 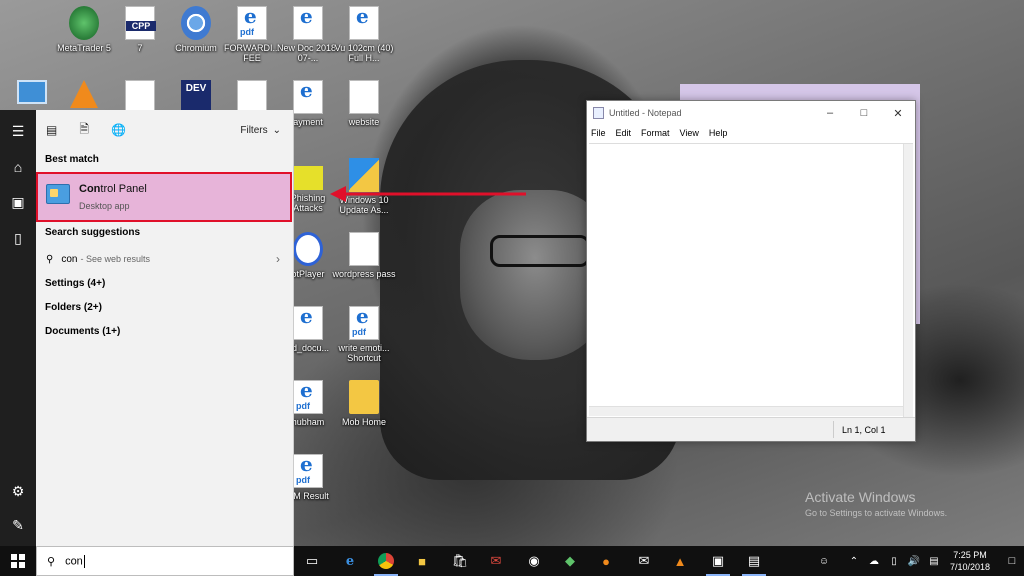 What do you see at coordinates (252, 97) in the screenshot?
I see `text-file-icon` at bounding box center [252, 97].